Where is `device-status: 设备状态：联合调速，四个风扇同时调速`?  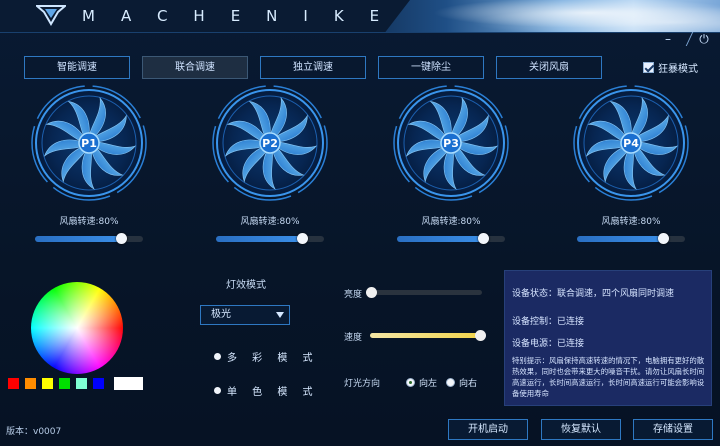 device-status: 设备状态：联合调速，四个风扇同时调速 is located at coordinates (593, 294).